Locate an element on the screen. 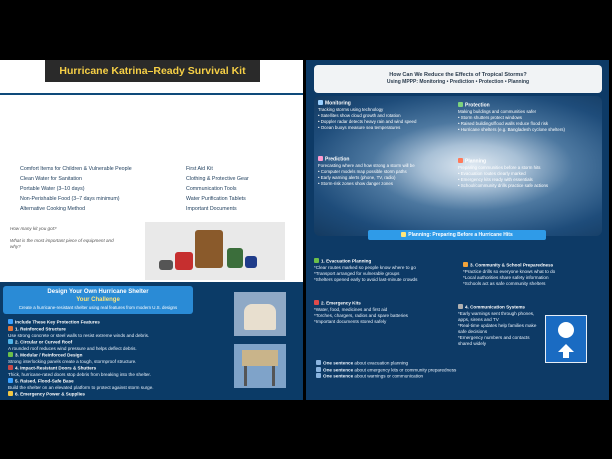 The width and height of the screenshot is (612, 459). kit-item: Water Purification Tablets is located at coordinates (216, 199).